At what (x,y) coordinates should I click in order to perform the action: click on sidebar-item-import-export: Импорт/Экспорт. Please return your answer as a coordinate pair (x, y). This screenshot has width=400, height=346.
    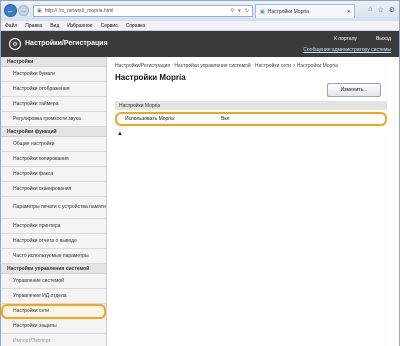
    Looking at the image, I should click on (53, 340).